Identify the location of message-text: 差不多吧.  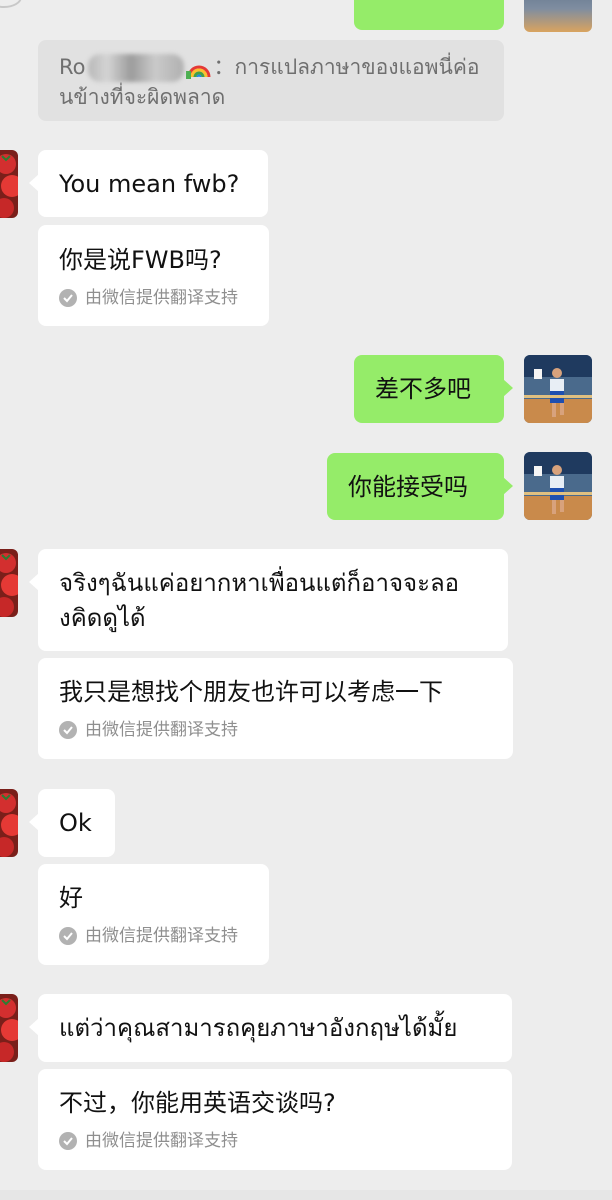
(423, 389).